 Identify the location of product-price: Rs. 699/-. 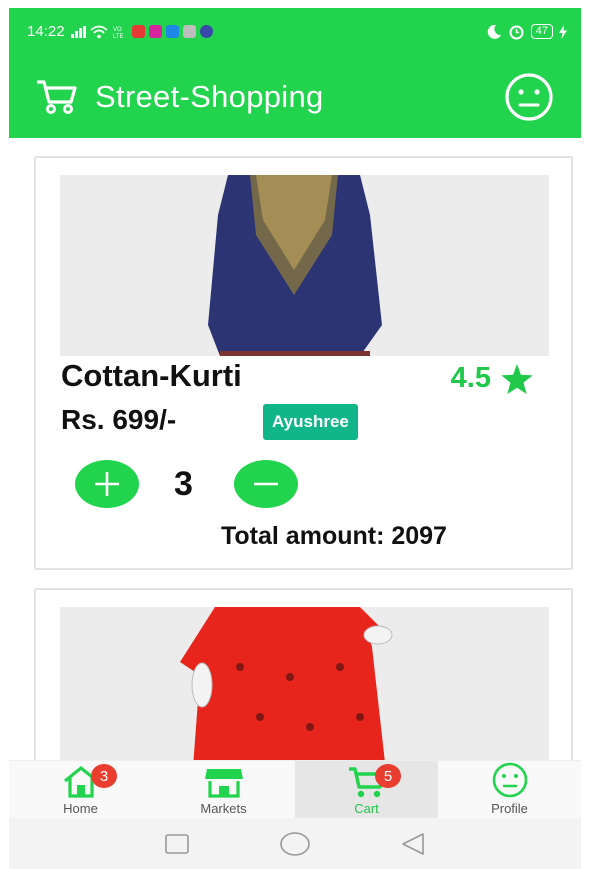
(119, 419).